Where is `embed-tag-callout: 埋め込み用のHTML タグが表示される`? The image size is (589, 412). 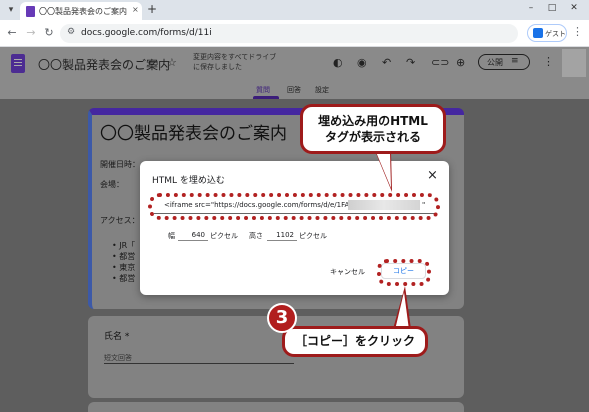 embed-tag-callout: 埋め込み用のHTML タグが表示される is located at coordinates (373, 129).